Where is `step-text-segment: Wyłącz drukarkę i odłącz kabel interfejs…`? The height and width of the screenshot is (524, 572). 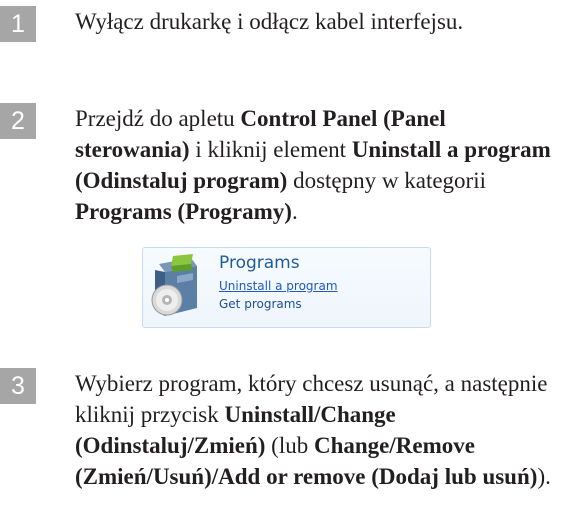
step-text-segment: Wyłącz drukarkę i odłącz kabel interfejs… is located at coordinates (269, 21).